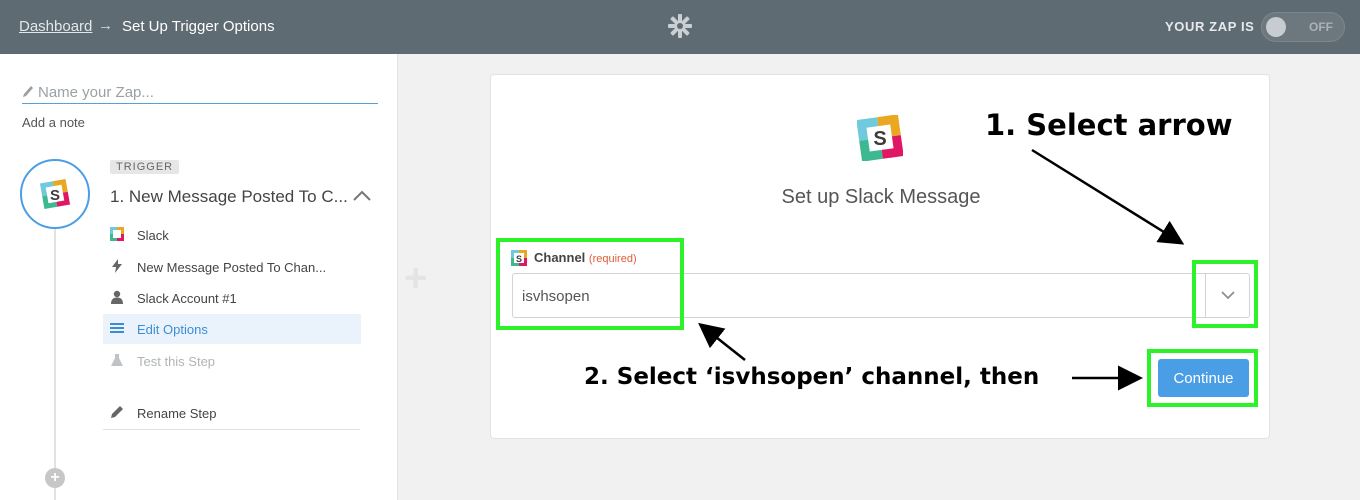 The image size is (1360, 500). I want to click on step-item-label: Test this Step, so click(176, 361).